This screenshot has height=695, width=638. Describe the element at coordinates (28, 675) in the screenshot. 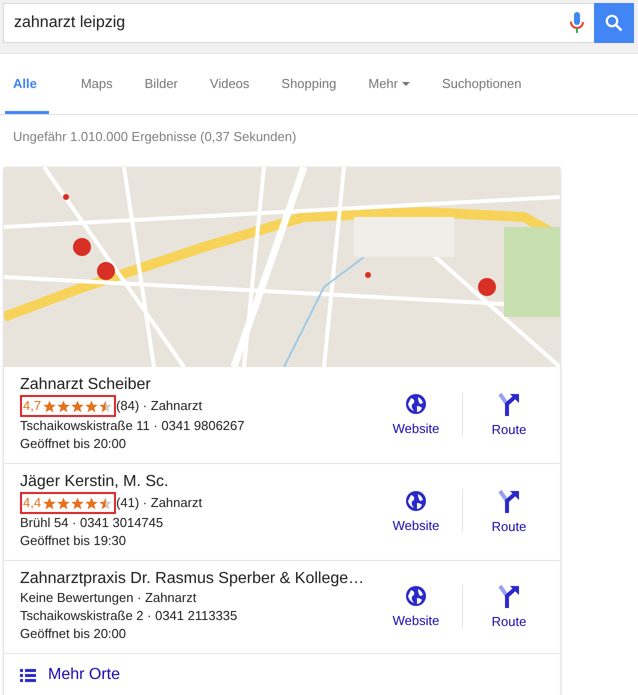

I see `list-icon` at that location.